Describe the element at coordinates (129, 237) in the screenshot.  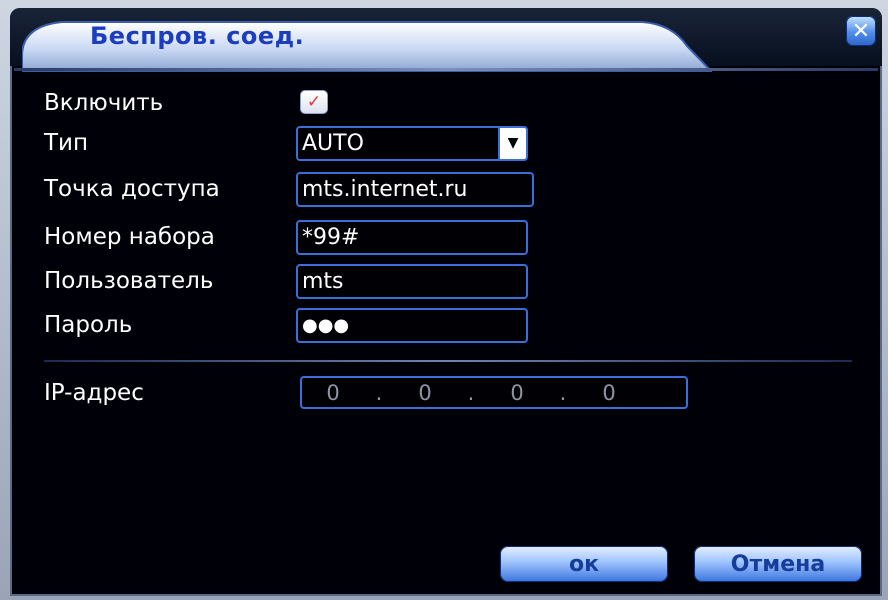
I see `dial-number-label: Номер набора` at that location.